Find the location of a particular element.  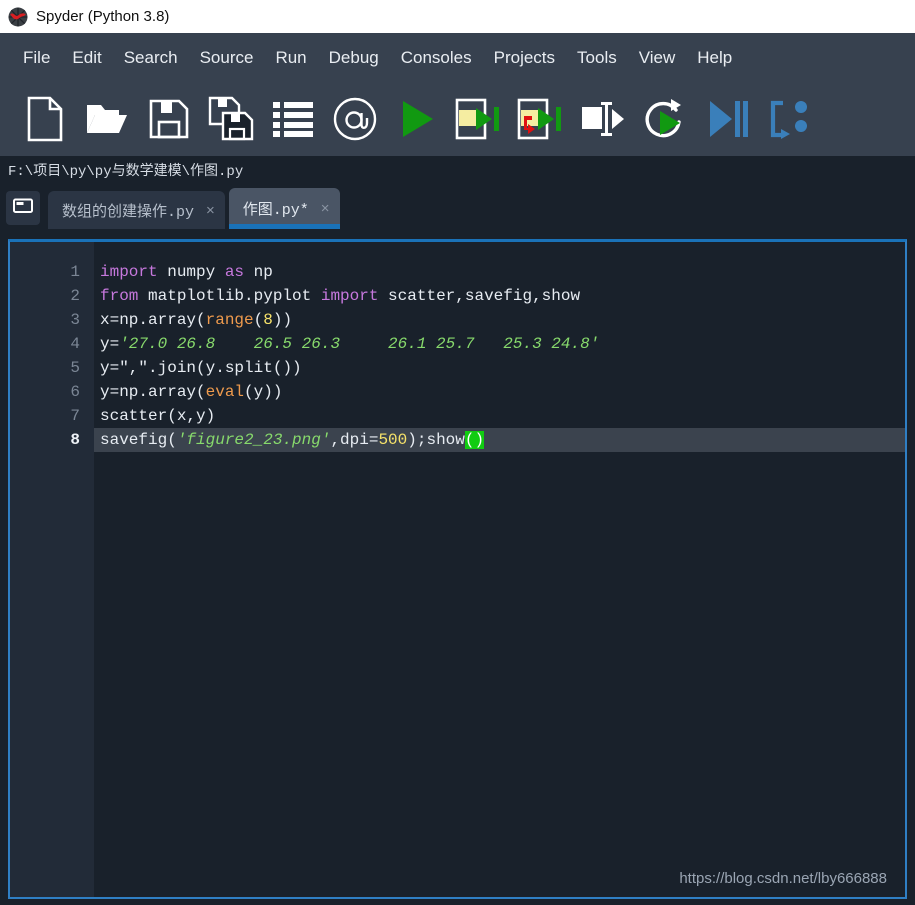

open-file-icon is located at coordinates (107, 119).